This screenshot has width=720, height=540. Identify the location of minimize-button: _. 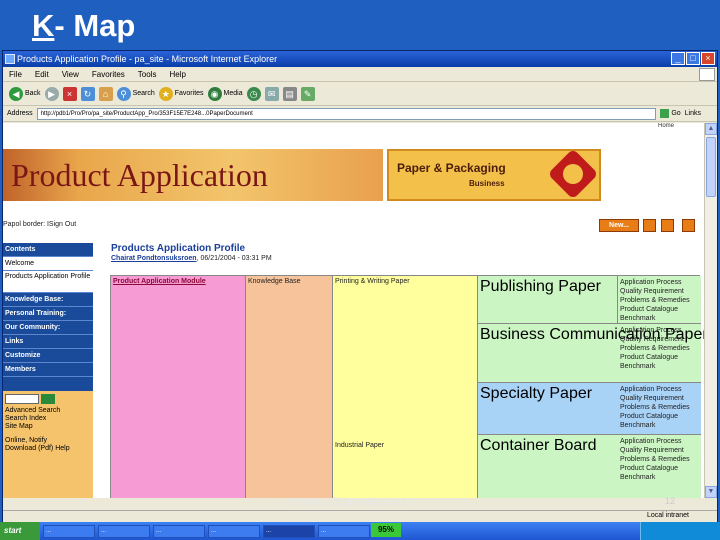
(678, 58).